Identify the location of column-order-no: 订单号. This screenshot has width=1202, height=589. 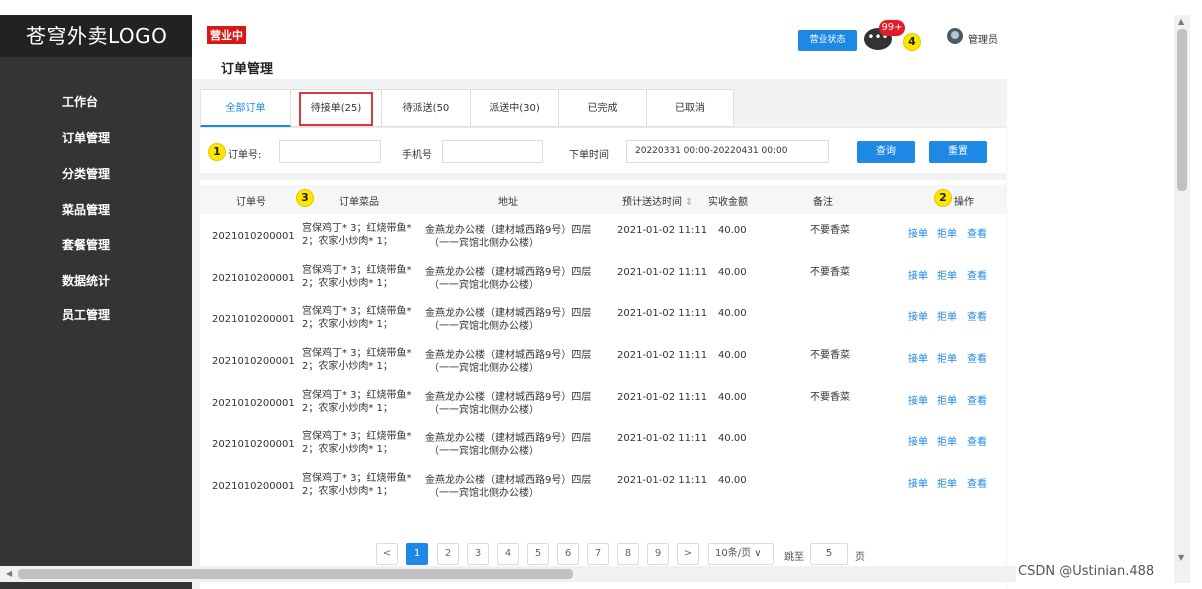
(251, 202).